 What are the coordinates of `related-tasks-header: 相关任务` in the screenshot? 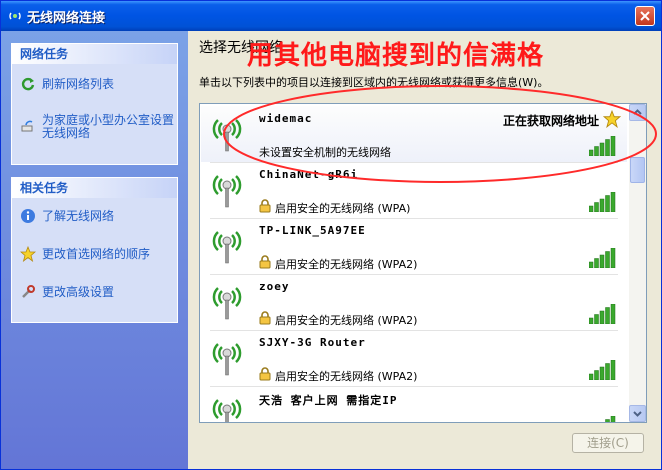 It's located at (94, 188).